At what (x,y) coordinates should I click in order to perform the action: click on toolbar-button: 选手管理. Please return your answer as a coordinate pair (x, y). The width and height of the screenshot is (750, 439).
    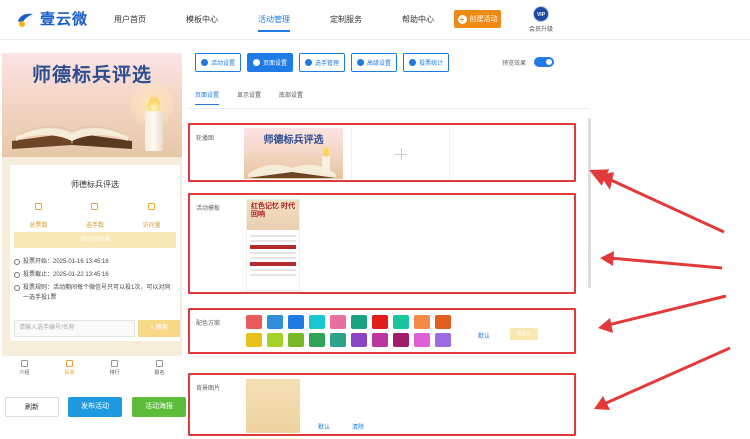
    Looking at the image, I should click on (322, 62).